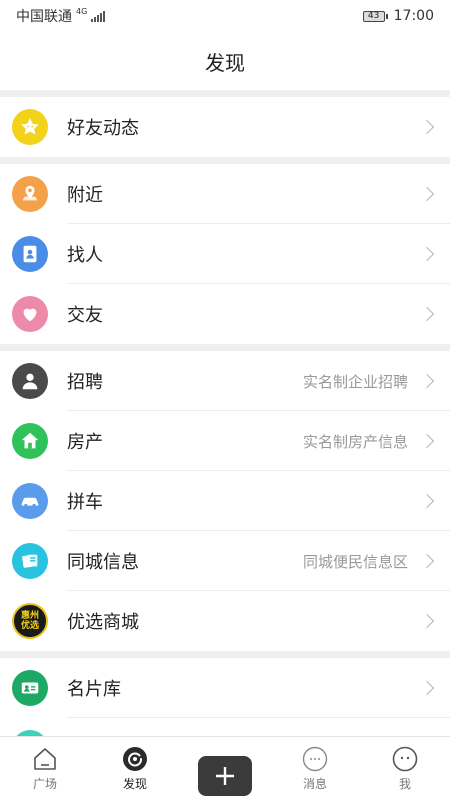 The width and height of the screenshot is (450, 800). What do you see at coordinates (413, 16) in the screenshot?
I see `clock: 17:00` at bounding box center [413, 16].